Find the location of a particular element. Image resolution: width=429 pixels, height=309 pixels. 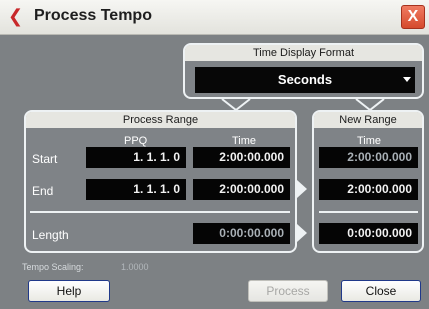

new-end-time-field: 2:00:00.000 is located at coordinates (368, 189).